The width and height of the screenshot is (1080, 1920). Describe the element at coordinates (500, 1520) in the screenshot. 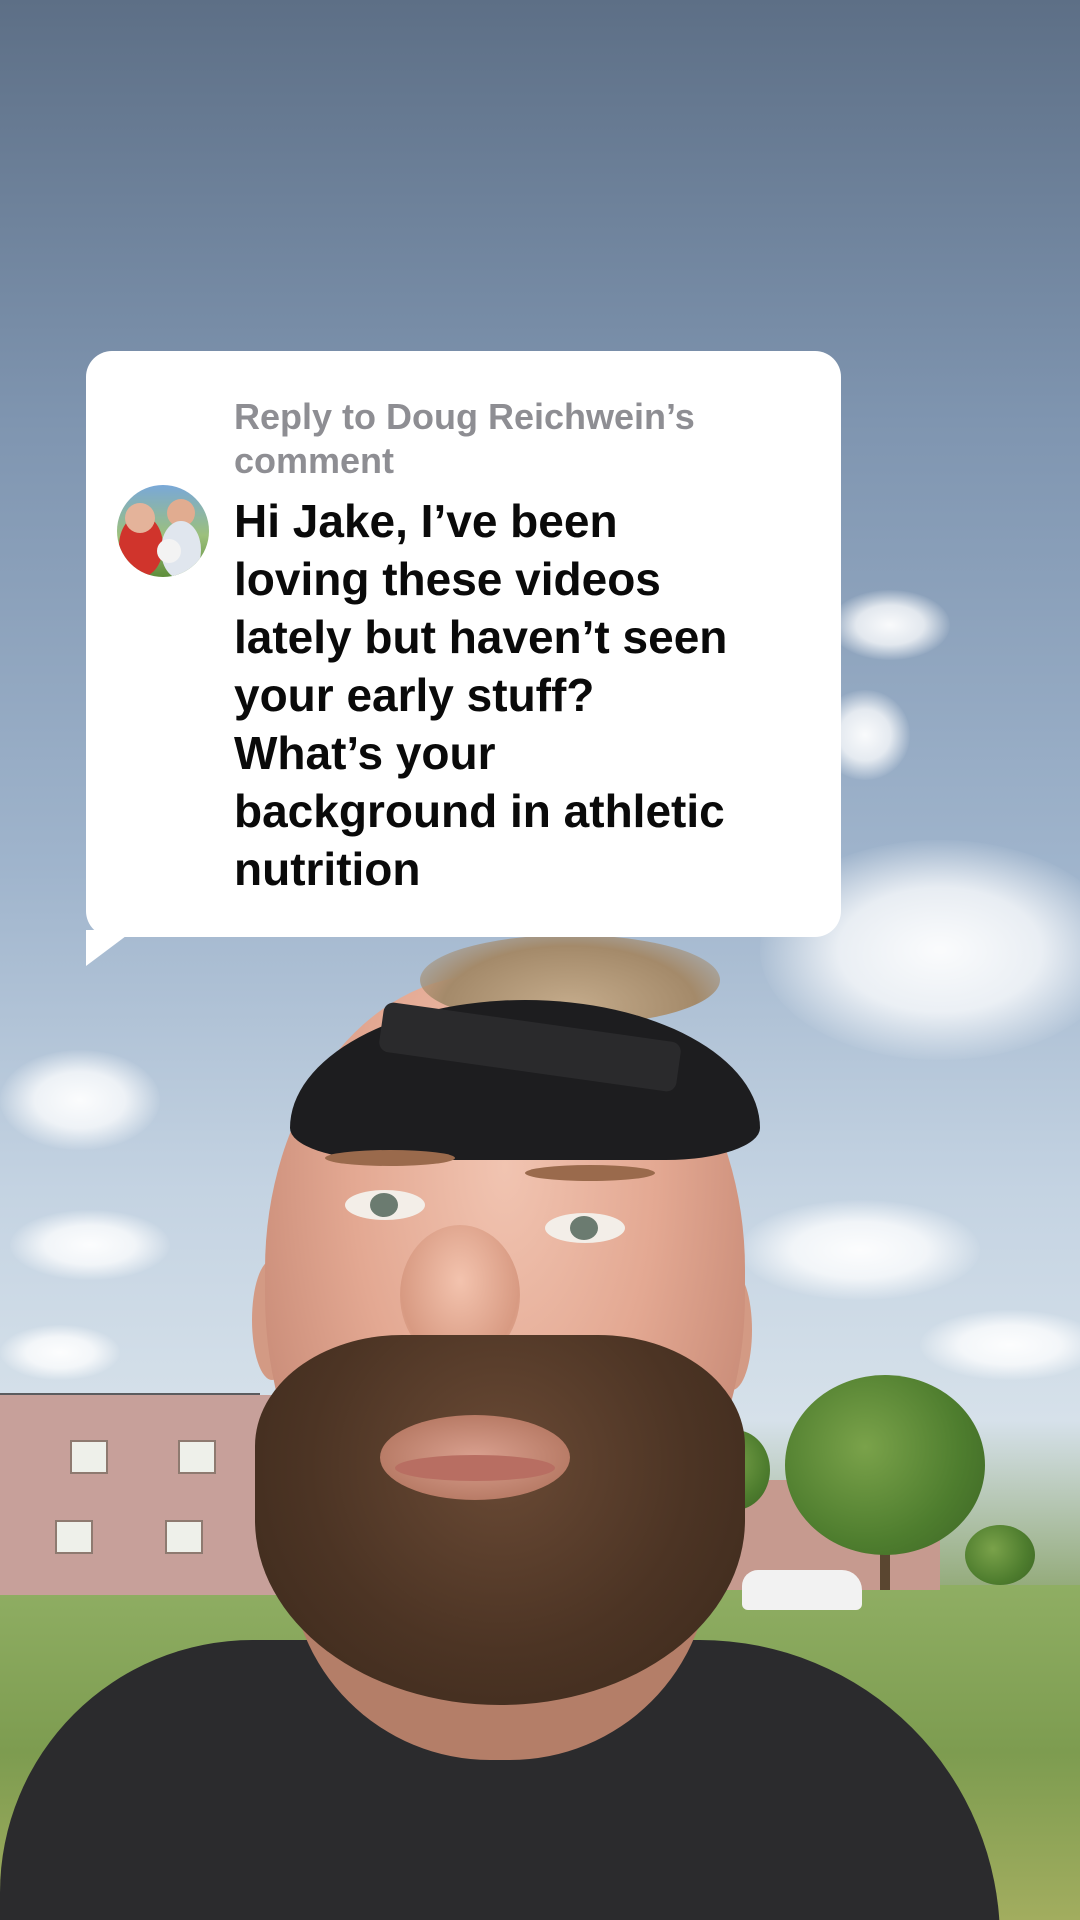

I see `beard` at that location.